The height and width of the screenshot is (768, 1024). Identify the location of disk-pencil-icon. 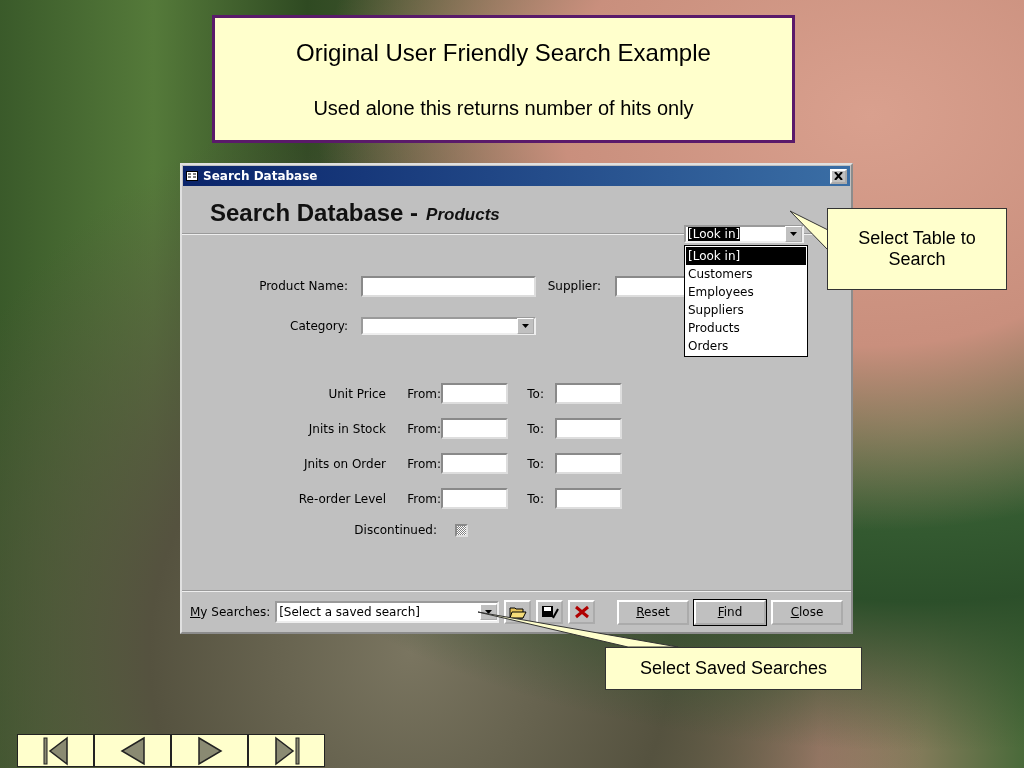
(549, 612).